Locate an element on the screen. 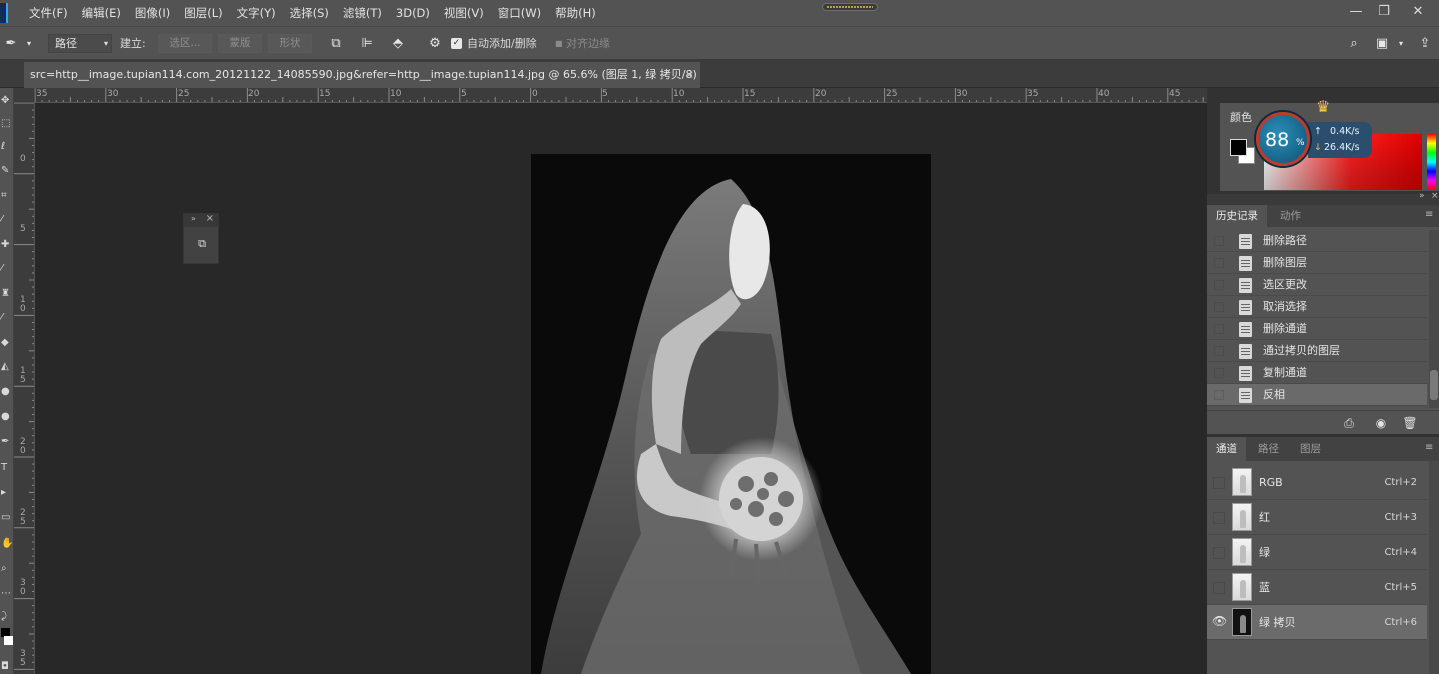 Image resolution: width=1439 pixels, height=674 pixels. path-operations-icon: ⧉ is located at coordinates (336, 44).